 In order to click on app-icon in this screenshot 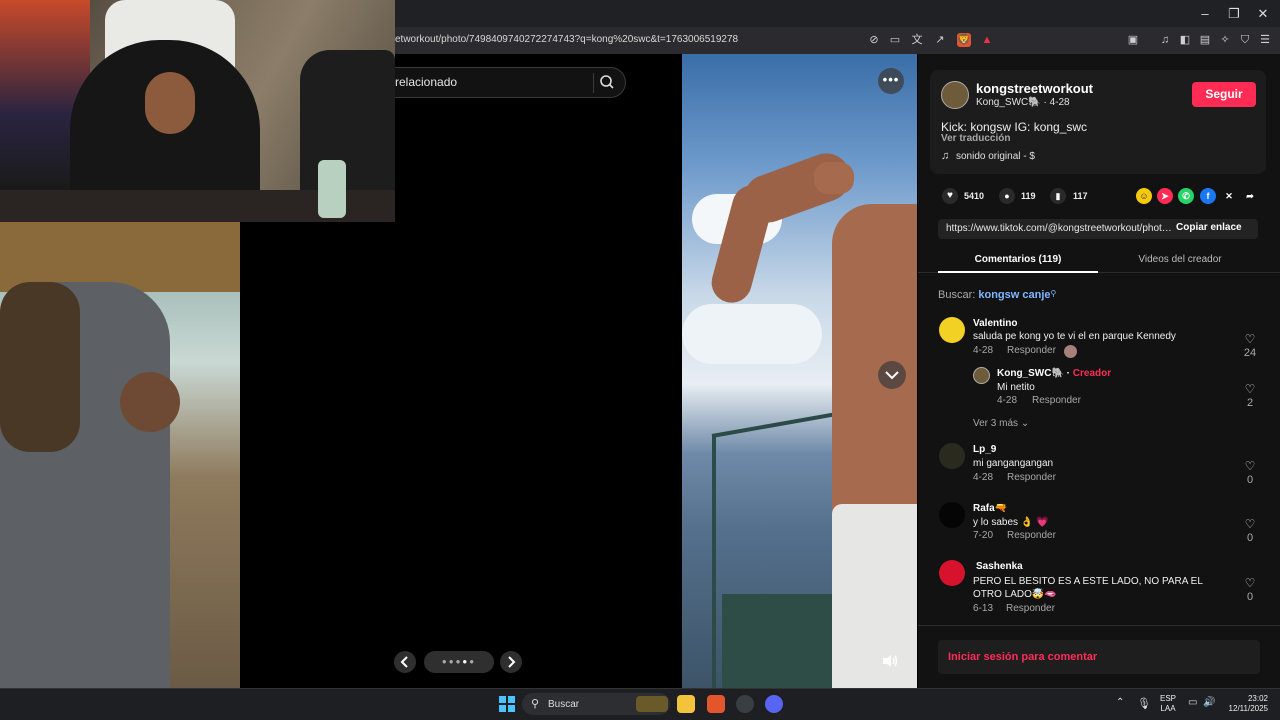, I will do `click(745, 704)`.